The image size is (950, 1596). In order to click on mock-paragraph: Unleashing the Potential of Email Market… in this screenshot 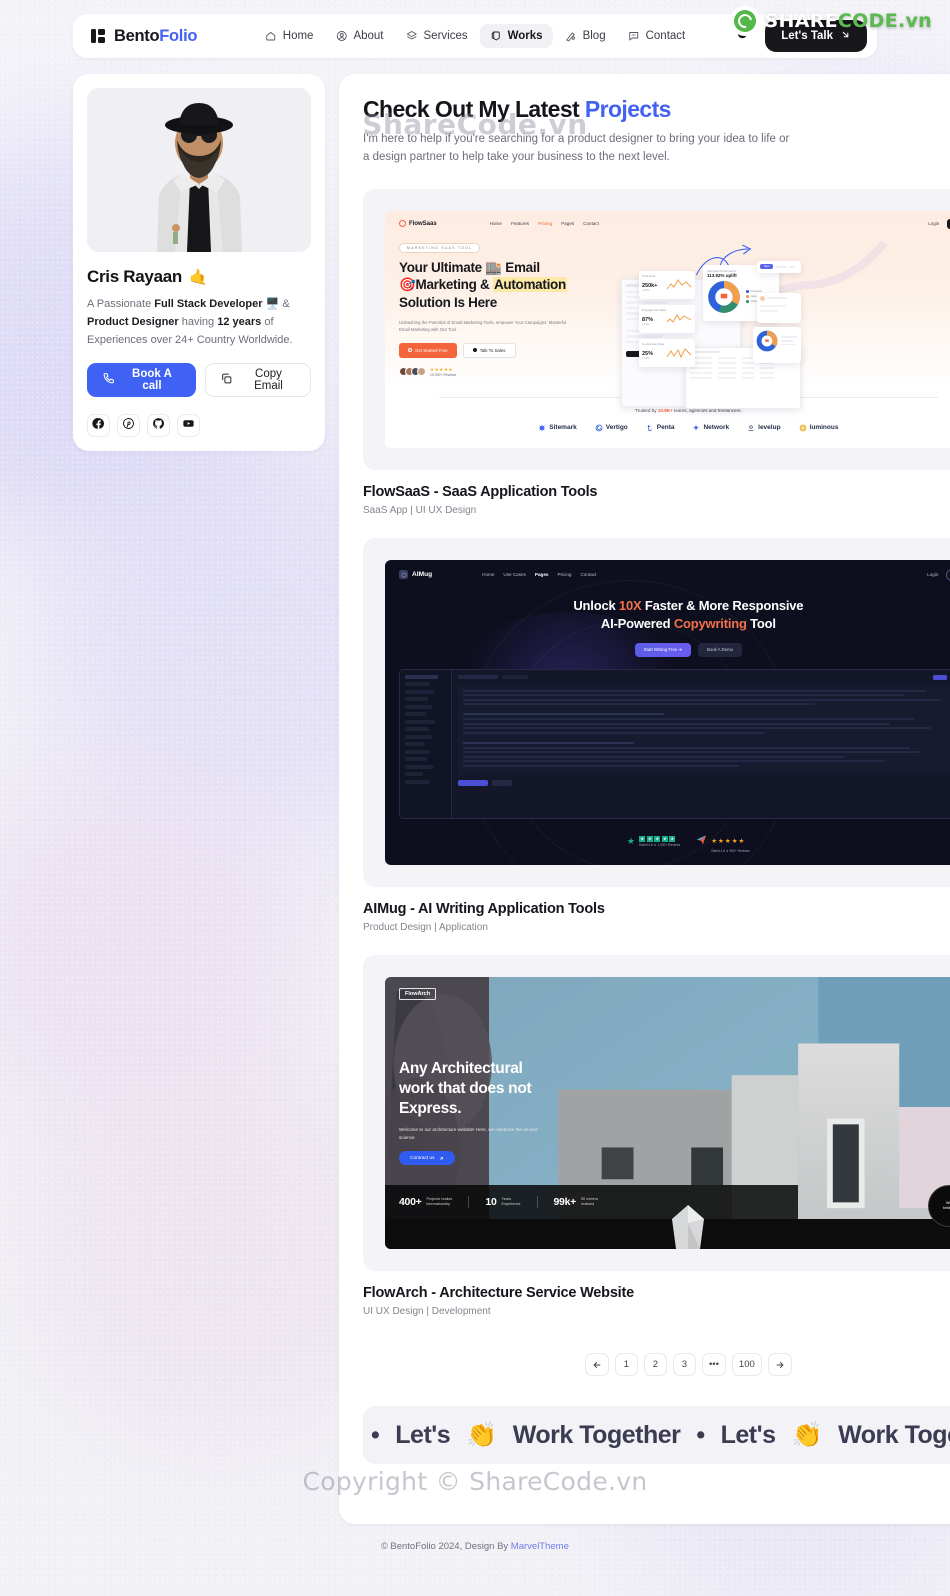, I will do `click(483, 326)`.